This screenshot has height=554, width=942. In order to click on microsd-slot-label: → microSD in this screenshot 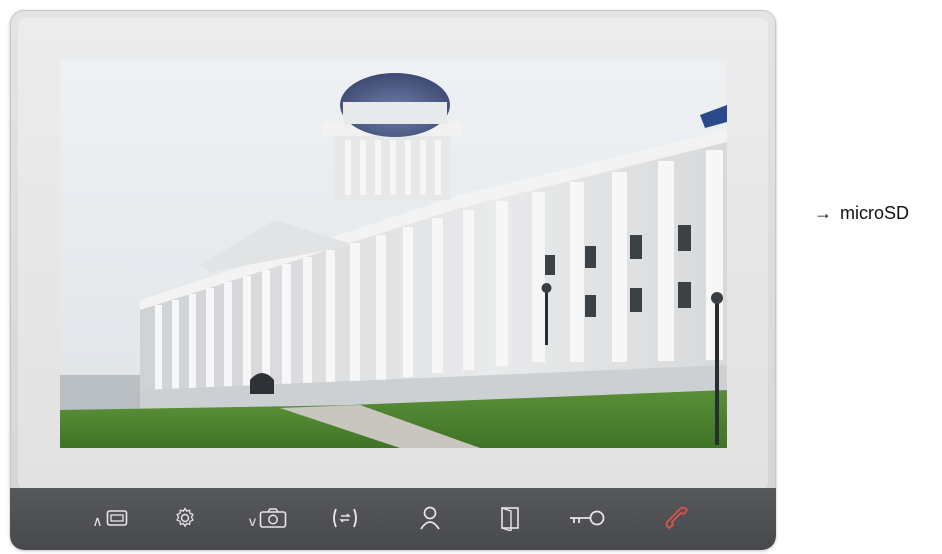, I will do `click(861, 213)`.